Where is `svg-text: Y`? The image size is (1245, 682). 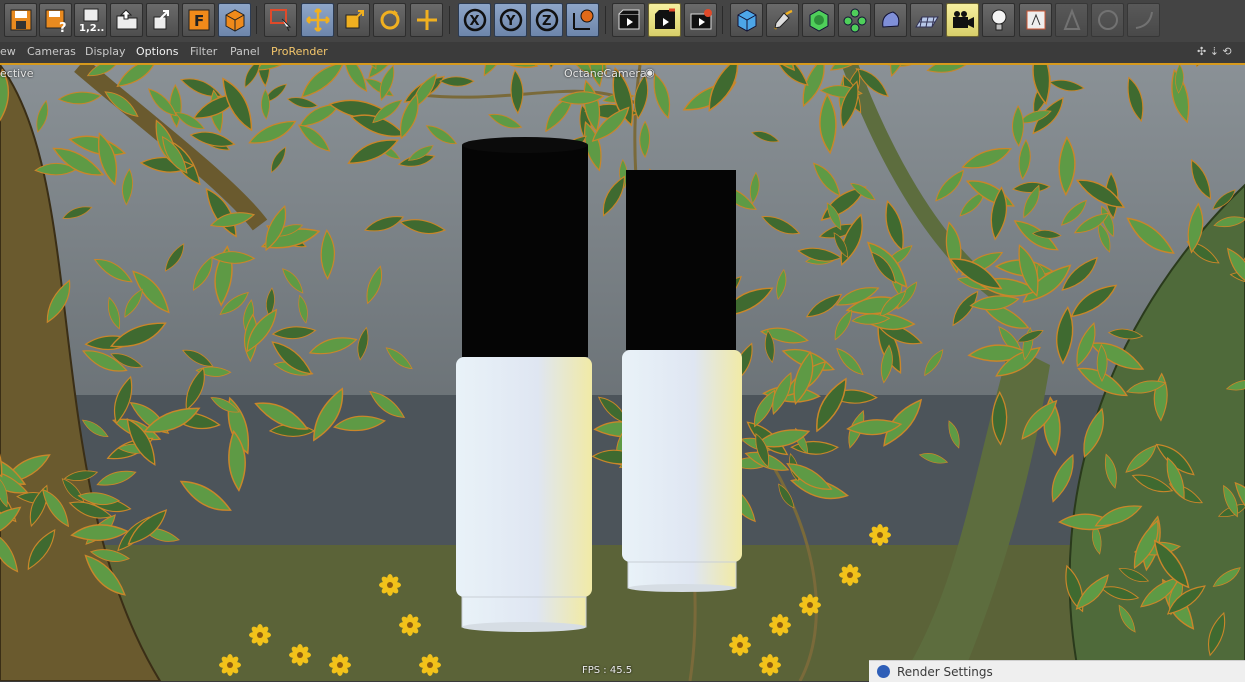
svg-text: Y is located at coordinates (510, 21).